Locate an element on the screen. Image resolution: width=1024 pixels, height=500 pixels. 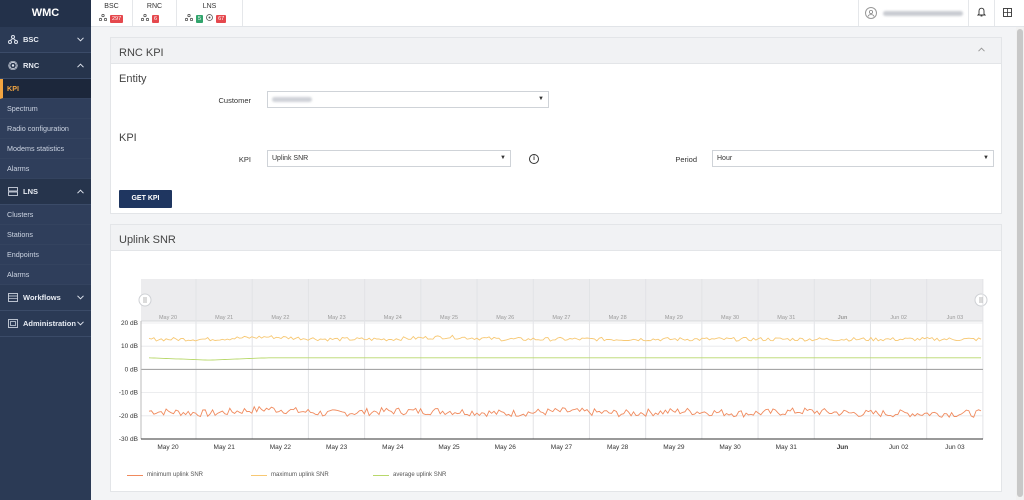
lns-status: LNS 5 67 is located at coordinates (210, 13).